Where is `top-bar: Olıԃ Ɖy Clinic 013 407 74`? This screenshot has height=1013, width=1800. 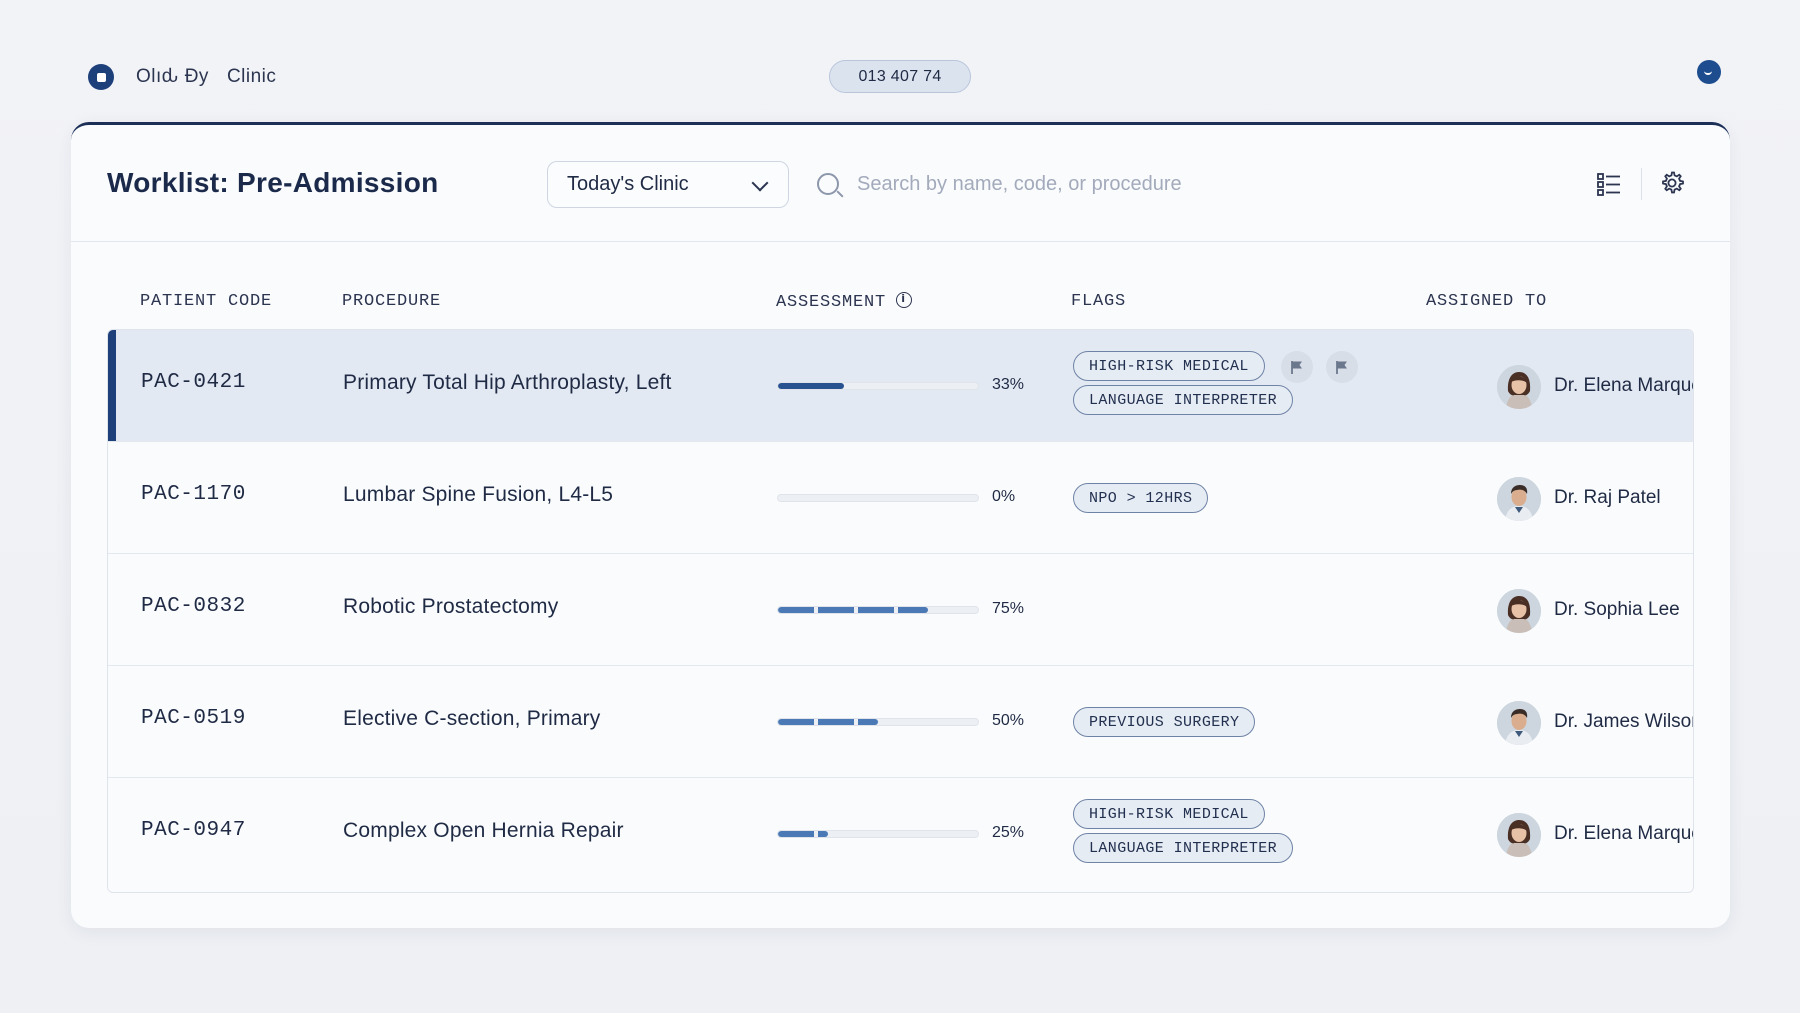 top-bar: Olıԃ Ɖy Clinic 013 407 74 is located at coordinates (900, 55).